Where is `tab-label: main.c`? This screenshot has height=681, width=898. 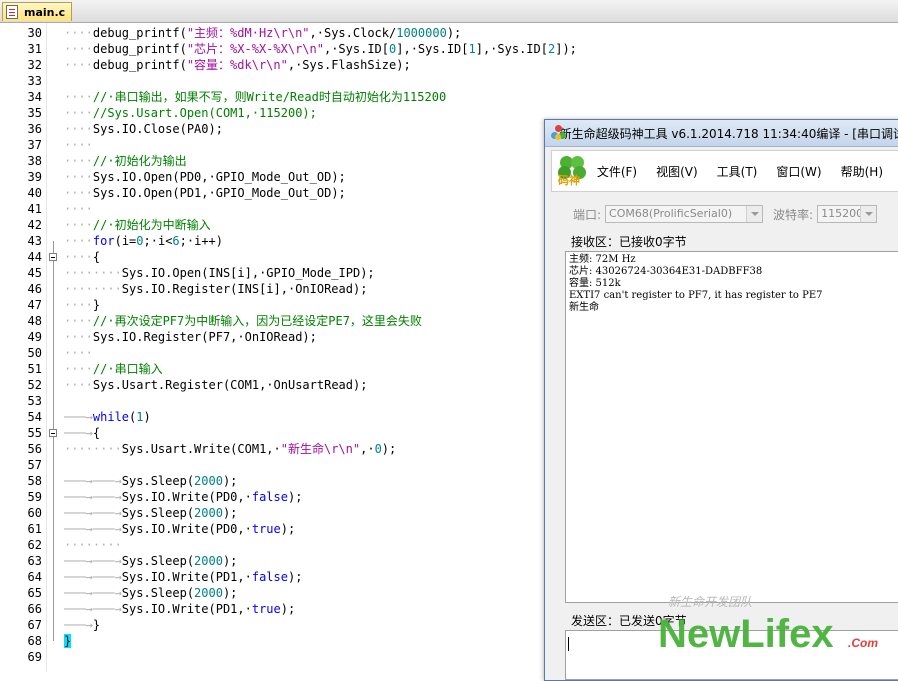
tab-label: main.c is located at coordinates (45, 12).